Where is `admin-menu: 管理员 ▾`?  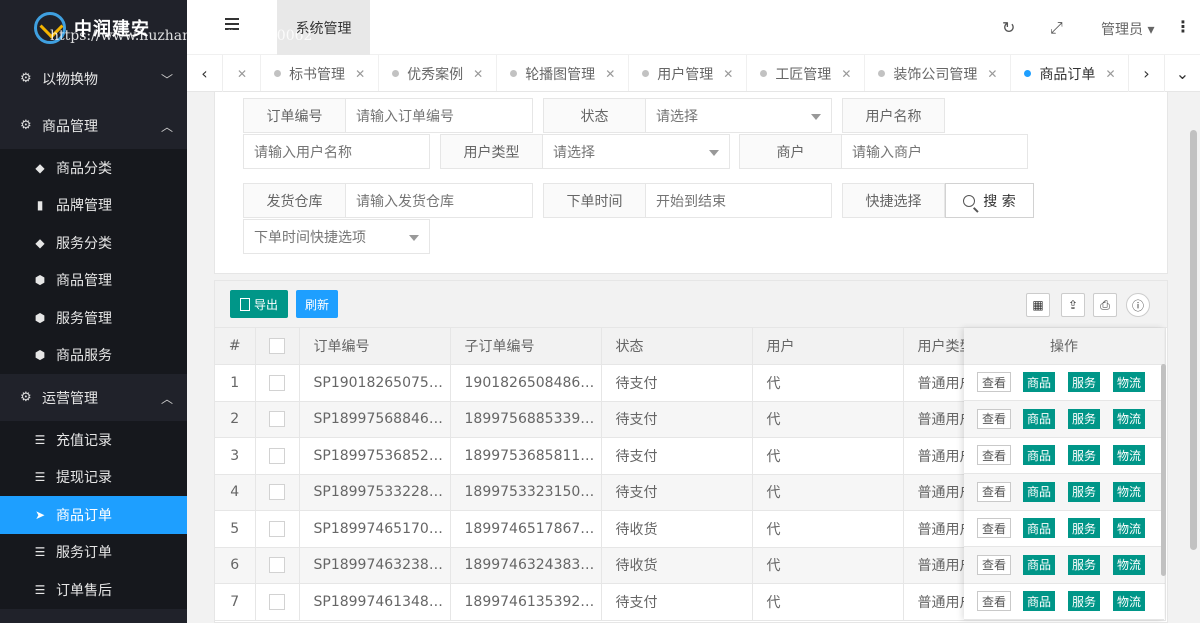
admin-menu: 管理员 ▾ is located at coordinates (1127, 29).